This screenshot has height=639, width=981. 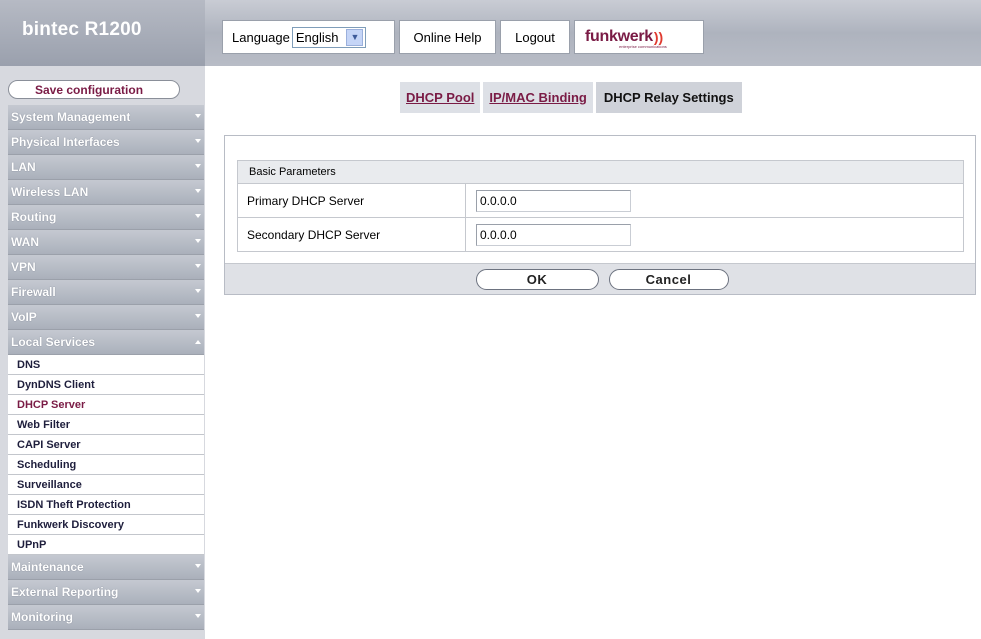 What do you see at coordinates (106, 117) in the screenshot?
I see `sidebar-item-system-management: System Management` at bounding box center [106, 117].